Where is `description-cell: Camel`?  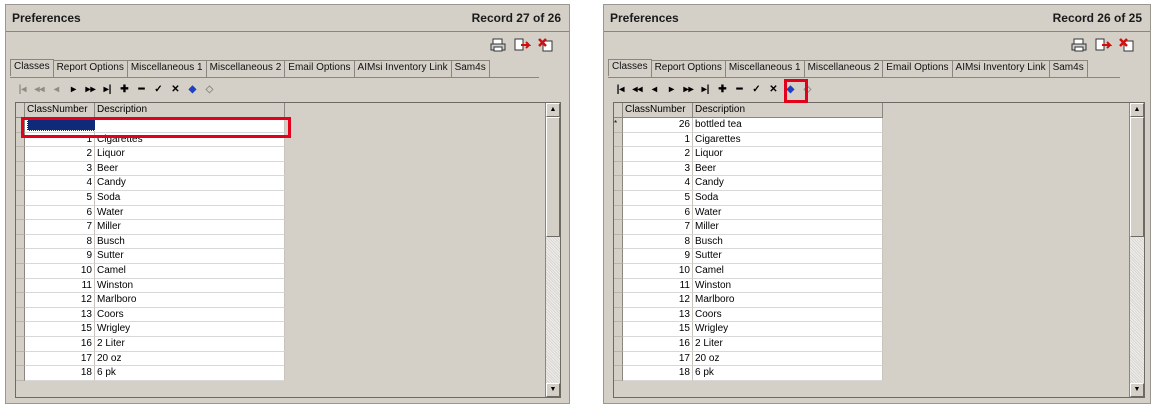
description-cell: Camel is located at coordinates (788, 271).